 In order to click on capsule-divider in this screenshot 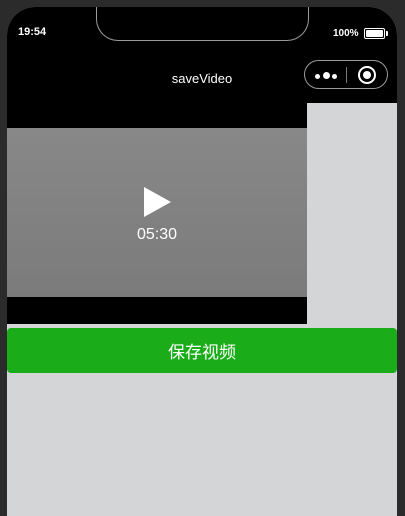, I will do `click(346, 75)`.